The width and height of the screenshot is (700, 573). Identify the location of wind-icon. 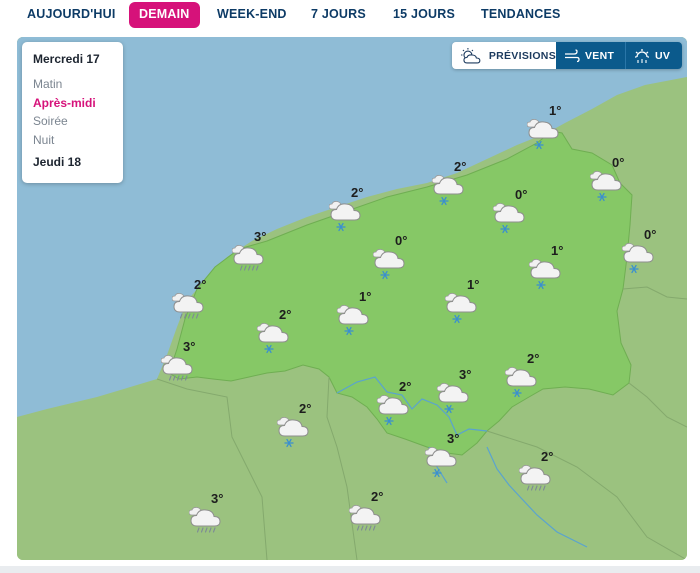
(572, 55).